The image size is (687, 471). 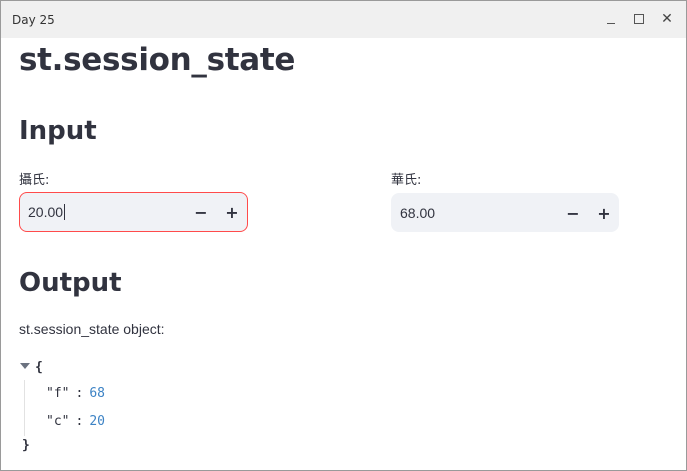 I want to click on close-icon: ✕, so click(x=667, y=19).